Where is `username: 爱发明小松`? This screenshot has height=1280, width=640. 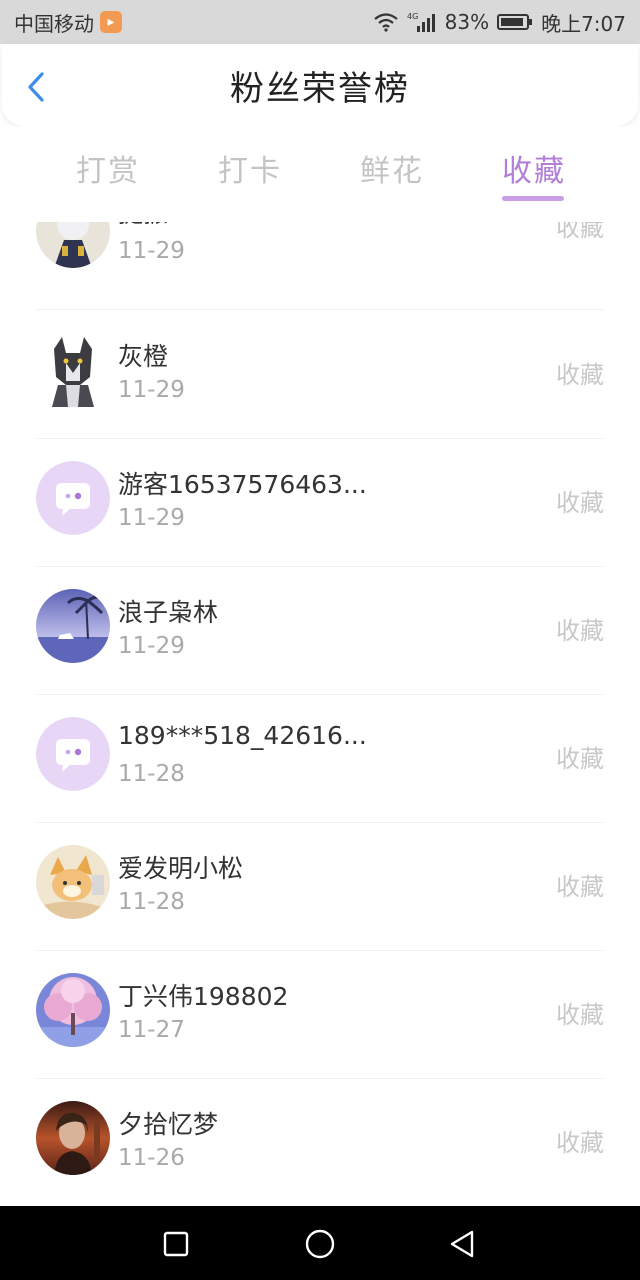 username: 爱发明小松 is located at coordinates (181, 868).